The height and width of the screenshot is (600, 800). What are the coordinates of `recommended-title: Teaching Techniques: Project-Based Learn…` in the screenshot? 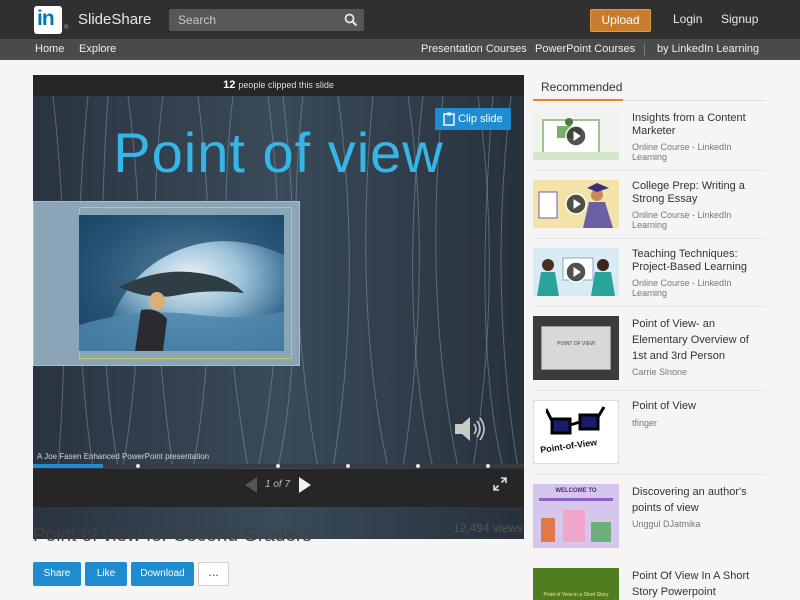 It's located at (699, 261).